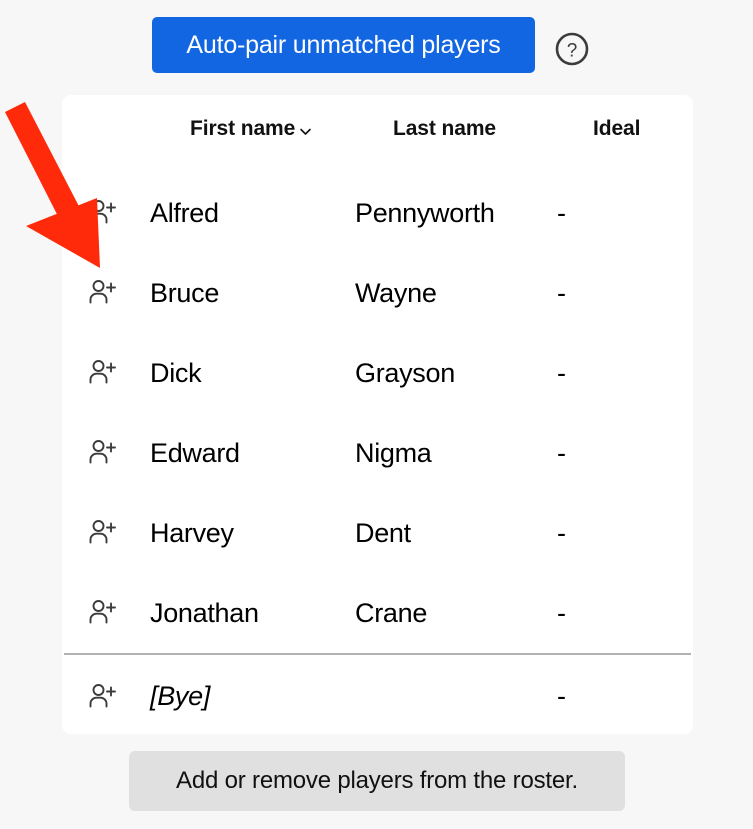 This screenshot has height=829, width=753. I want to click on column-header-ideal: Ideal, so click(616, 129).